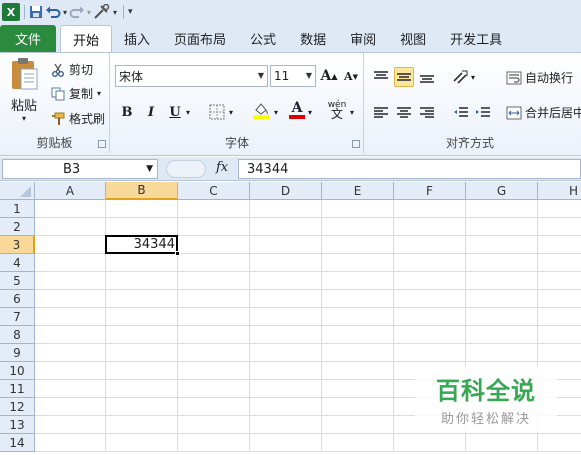 Image resolution: width=581 pixels, height=455 pixels. Describe the element at coordinates (409, 169) in the screenshot. I see `formula-input: 34344` at that location.